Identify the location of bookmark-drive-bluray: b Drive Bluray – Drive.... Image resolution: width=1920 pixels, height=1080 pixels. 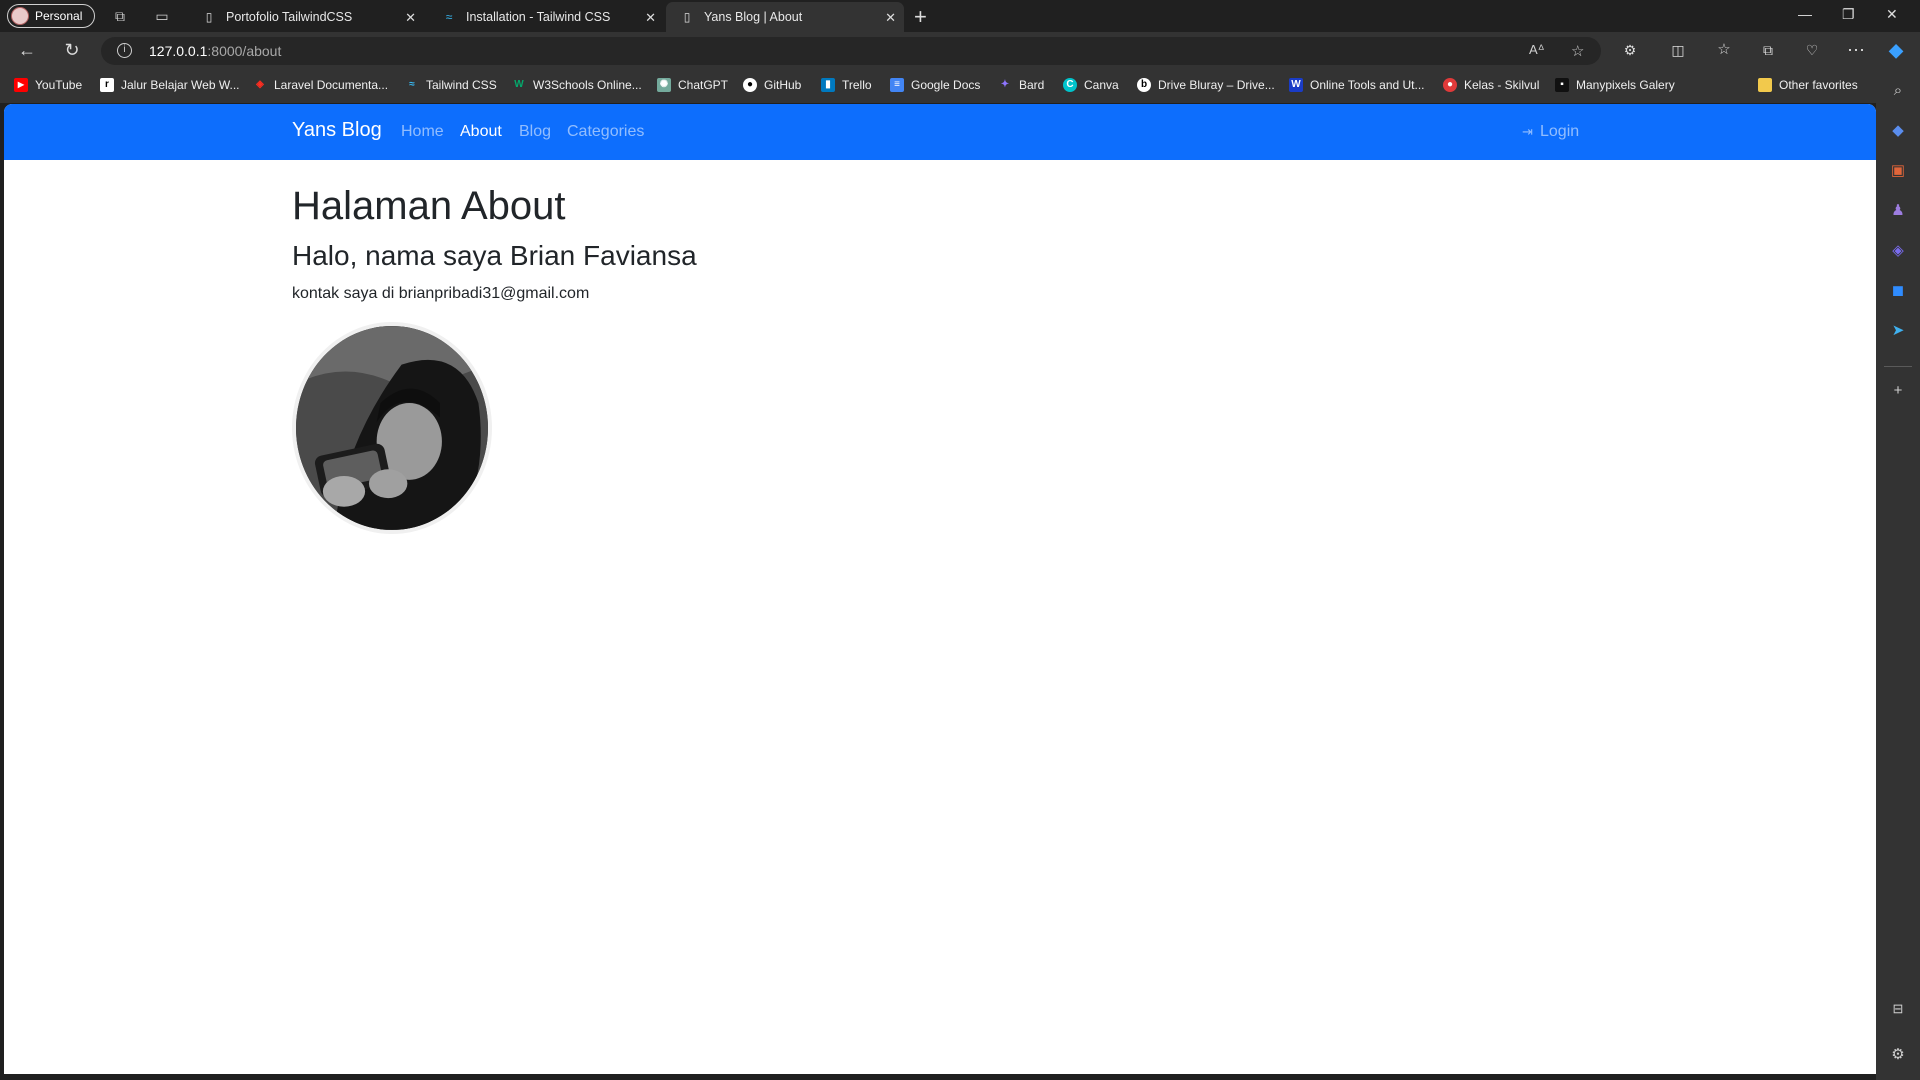
(1206, 85).